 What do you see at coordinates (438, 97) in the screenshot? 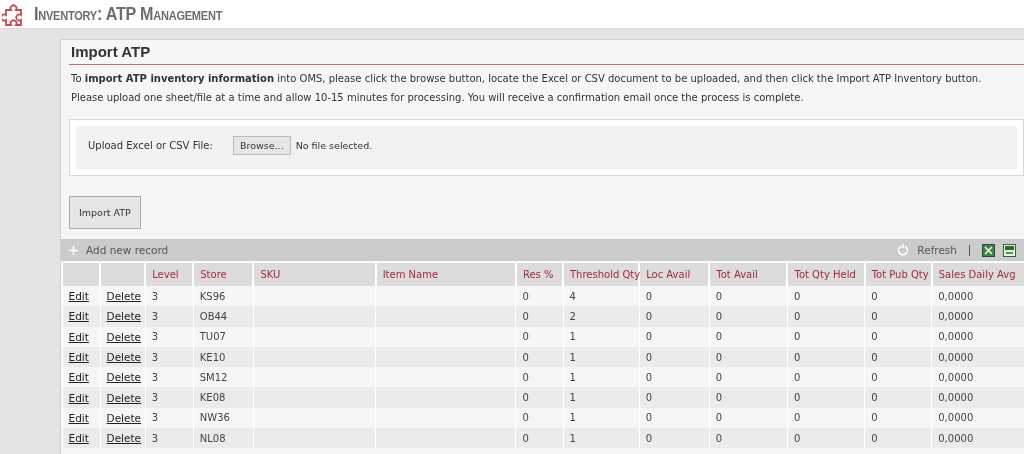
I see `instruction-text: Please upload one sheet/file at a time and allow 10-15 minutes for processing. You will receive a confirmation email once the process is complete.` at bounding box center [438, 97].